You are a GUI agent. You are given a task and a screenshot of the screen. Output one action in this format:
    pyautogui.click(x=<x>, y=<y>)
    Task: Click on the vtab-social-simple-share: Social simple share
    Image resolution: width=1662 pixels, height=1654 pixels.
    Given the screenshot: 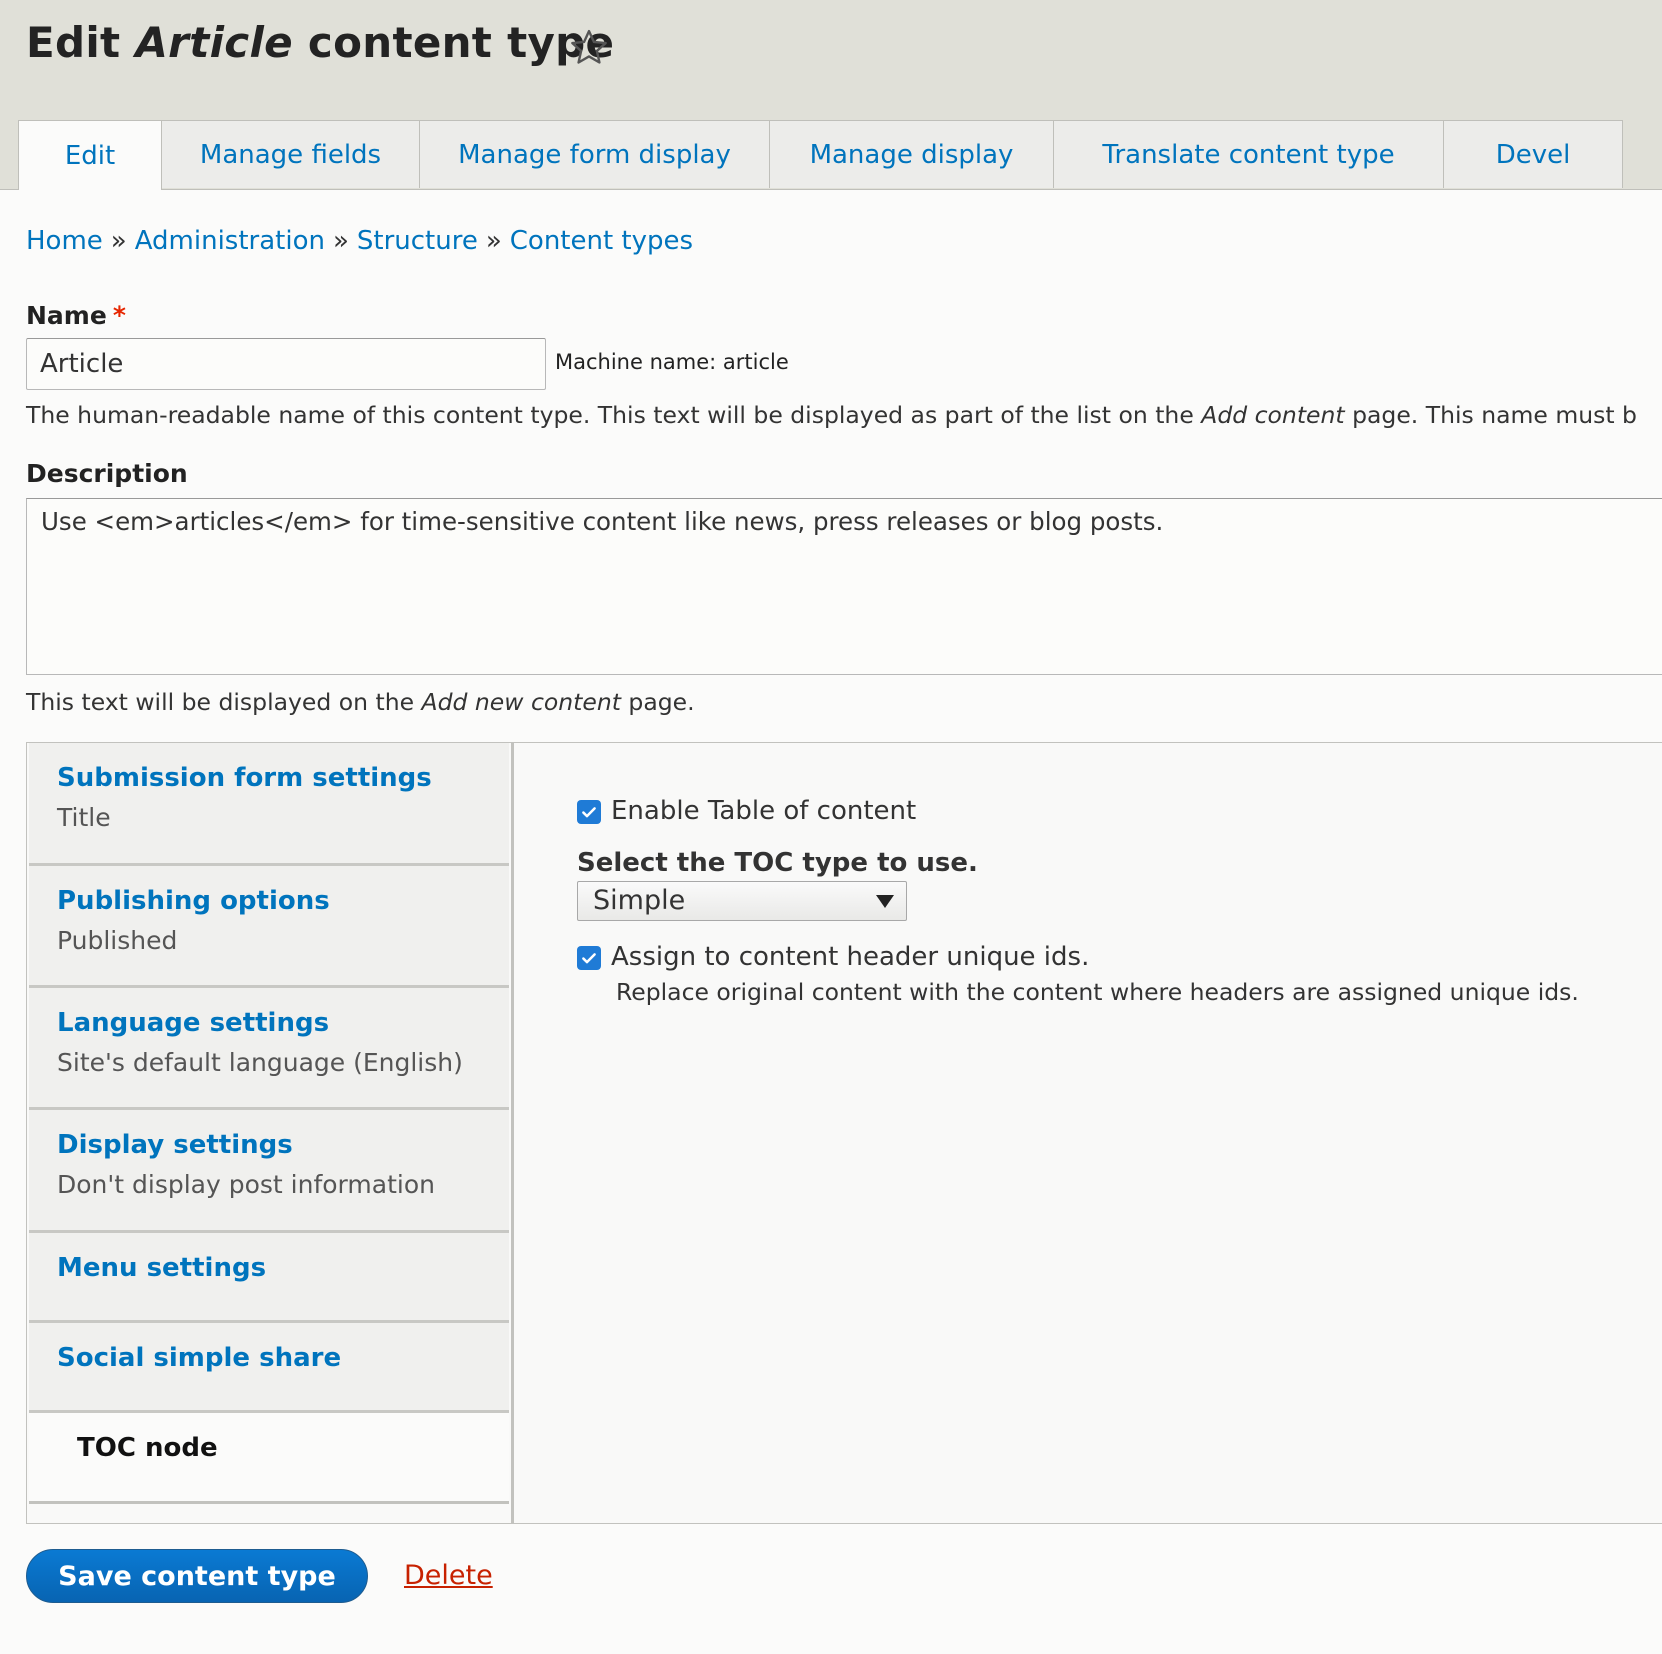 What is the action you would take?
    pyautogui.click(x=269, y=1368)
    